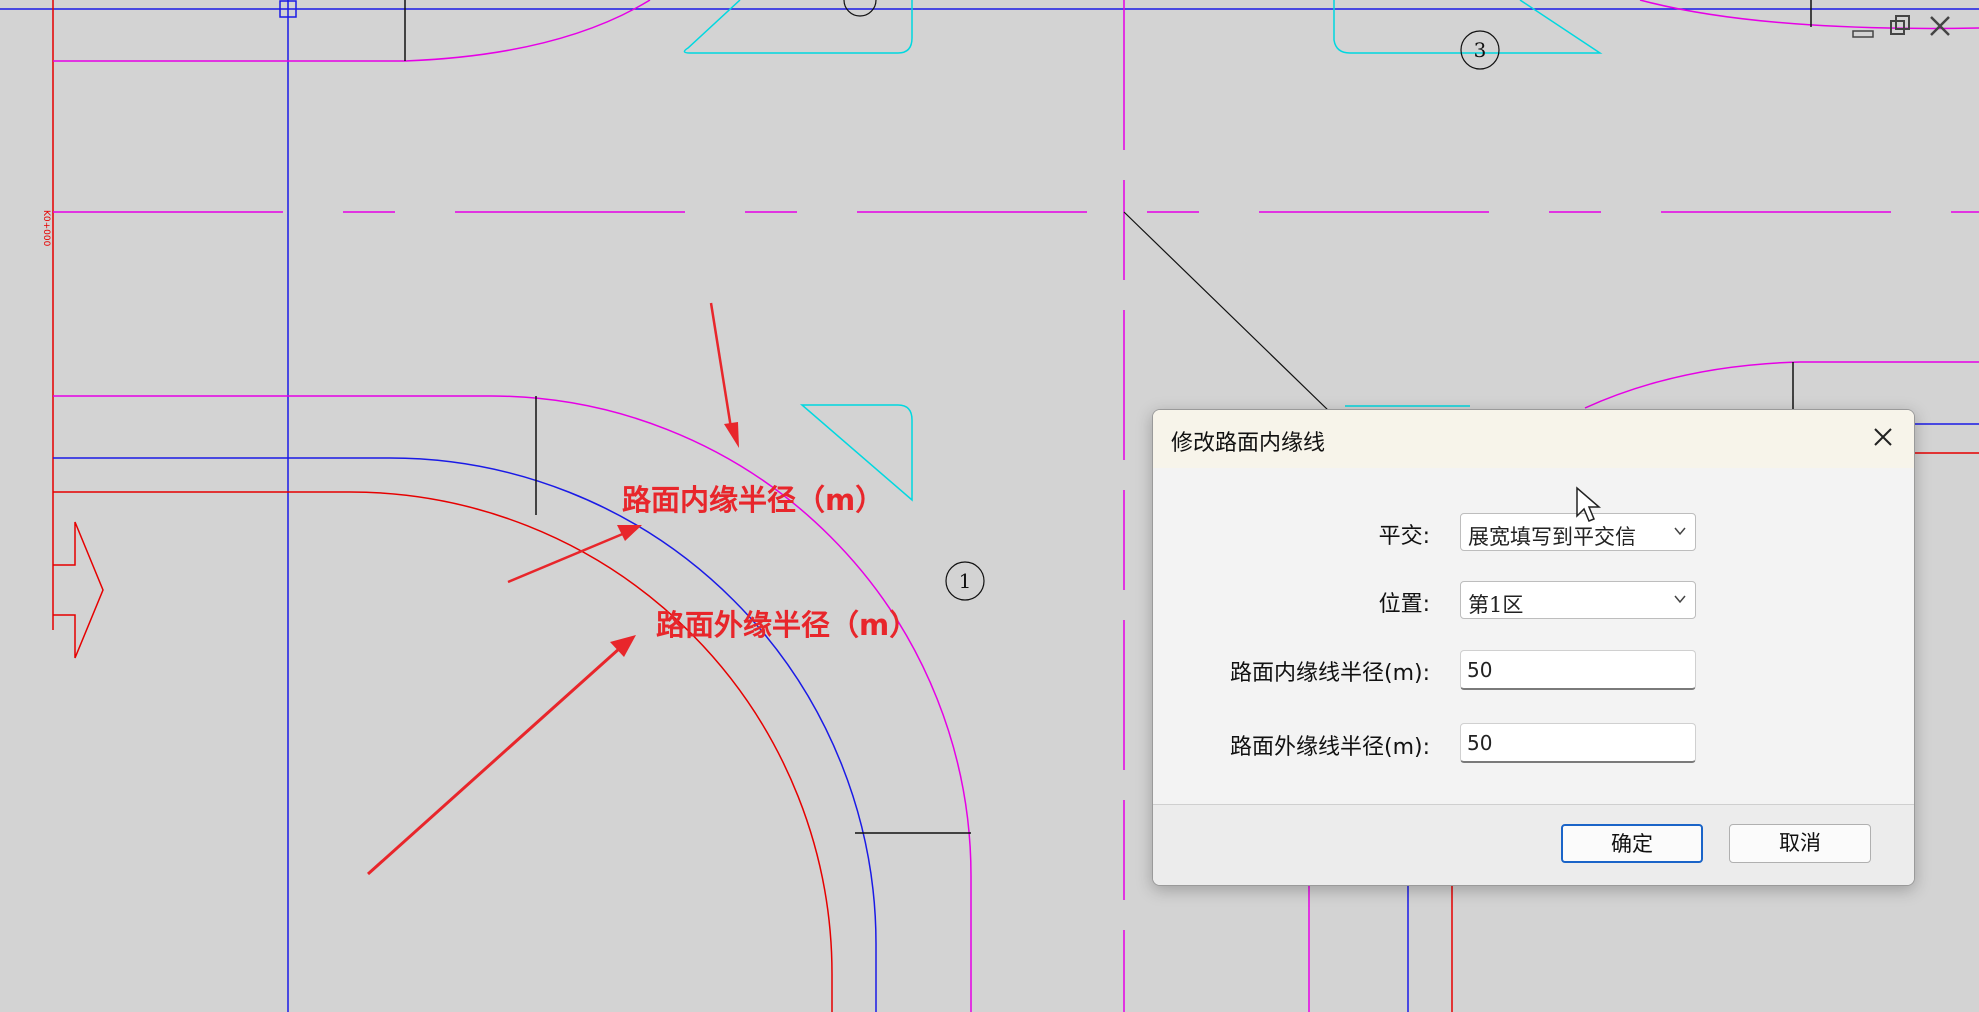  I want to click on dialog-footer: 确定 取消, so click(1533, 844).